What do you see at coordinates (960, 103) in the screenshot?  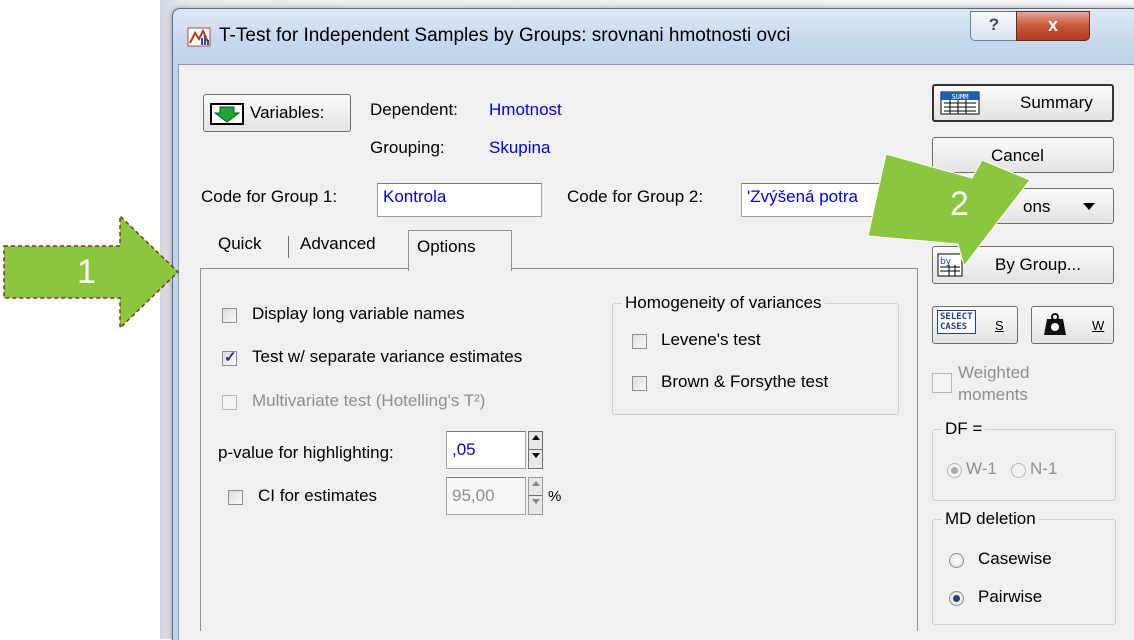 I see `summary-icon: SUMM` at bounding box center [960, 103].